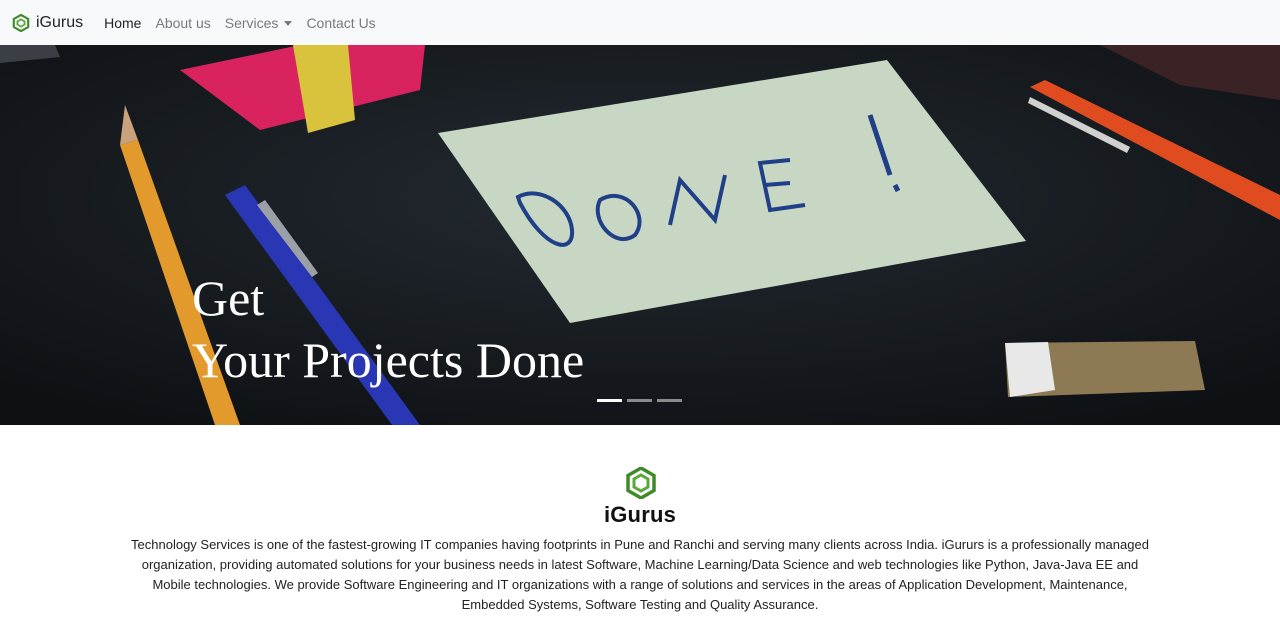 The width and height of the screenshot is (1280, 618). I want to click on nav-services-label: Services, so click(251, 22).